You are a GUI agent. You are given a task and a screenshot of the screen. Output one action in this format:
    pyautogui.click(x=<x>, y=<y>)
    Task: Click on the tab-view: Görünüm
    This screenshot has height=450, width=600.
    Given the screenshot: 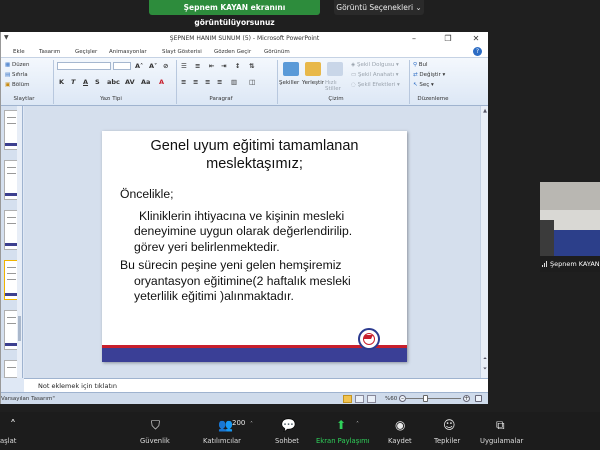 What is the action you would take?
    pyautogui.click(x=277, y=52)
    